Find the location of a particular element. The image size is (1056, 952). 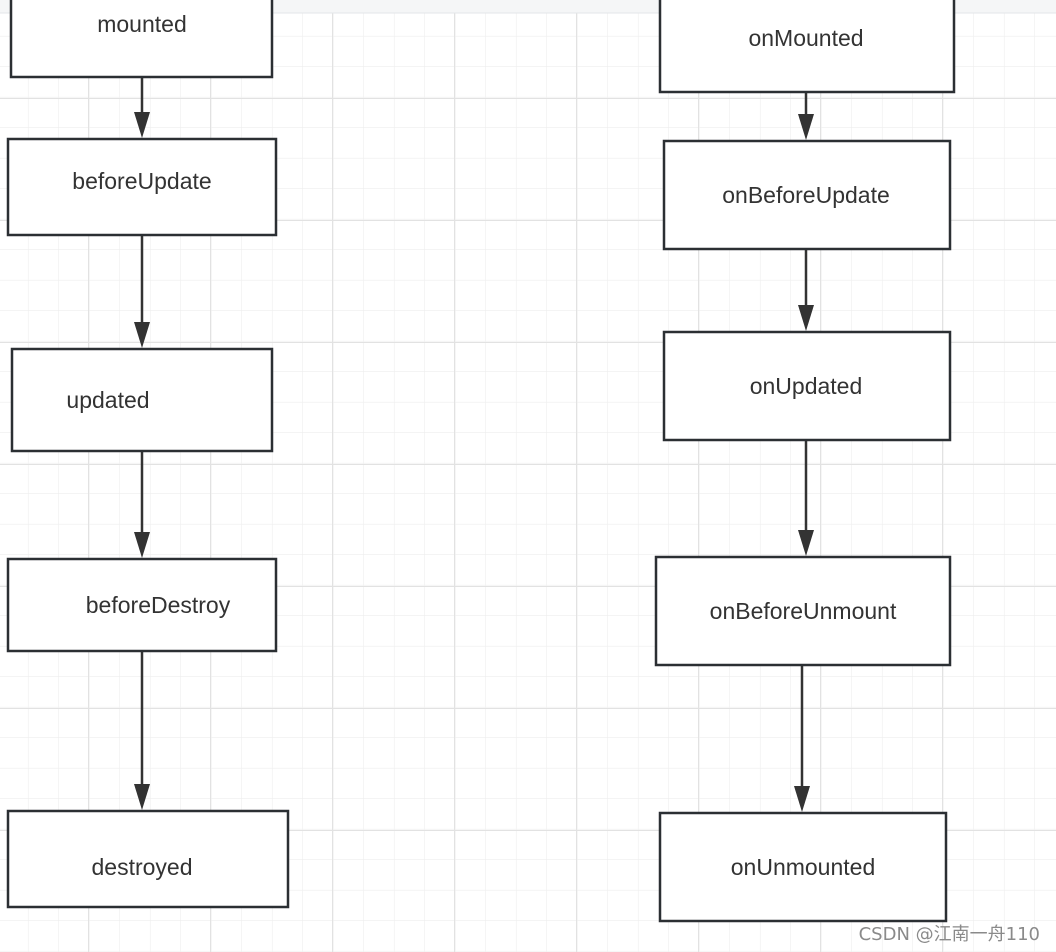

node-mounted: mounted is located at coordinates (141, 39).